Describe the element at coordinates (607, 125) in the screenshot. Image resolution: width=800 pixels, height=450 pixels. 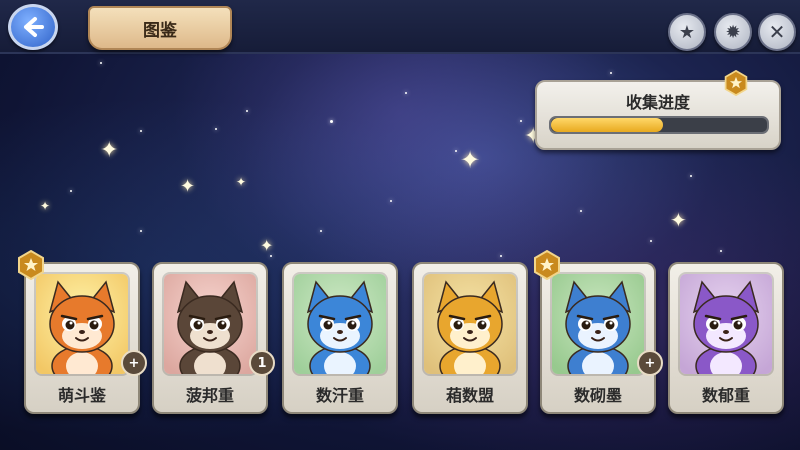
I see `progress-bar-fill` at that location.